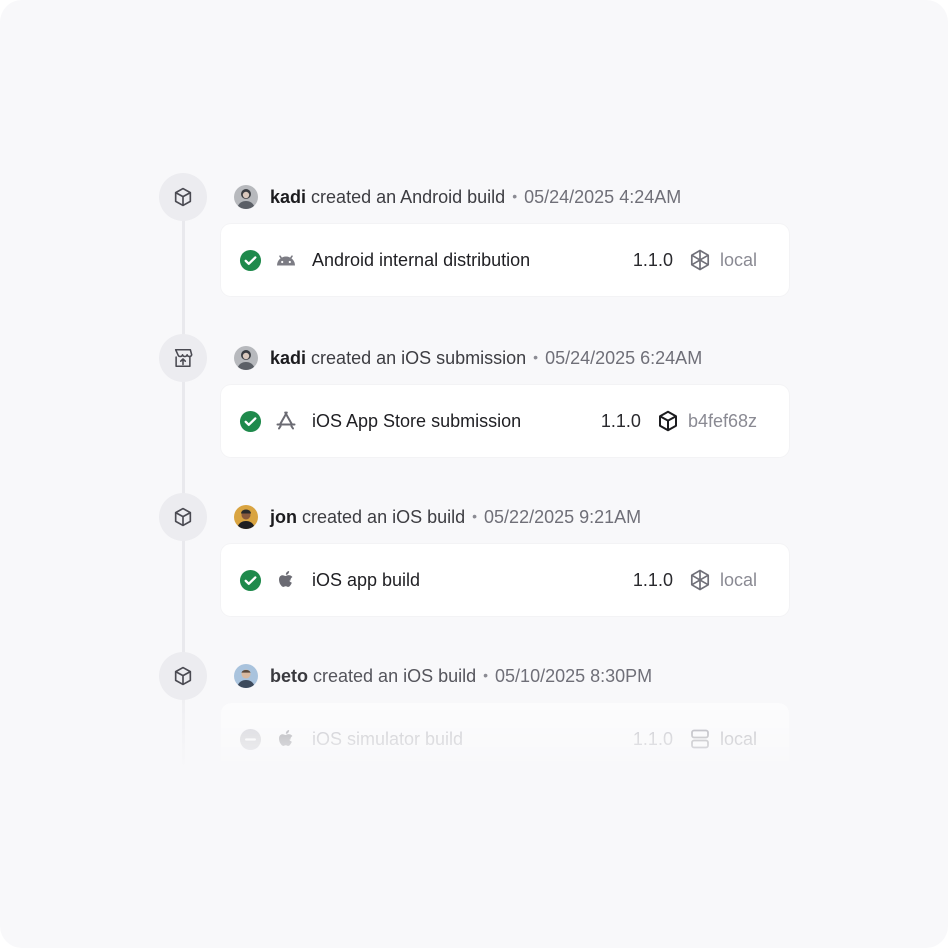  Describe the element at coordinates (286, 421) in the screenshot. I see `app-store-icon` at that location.